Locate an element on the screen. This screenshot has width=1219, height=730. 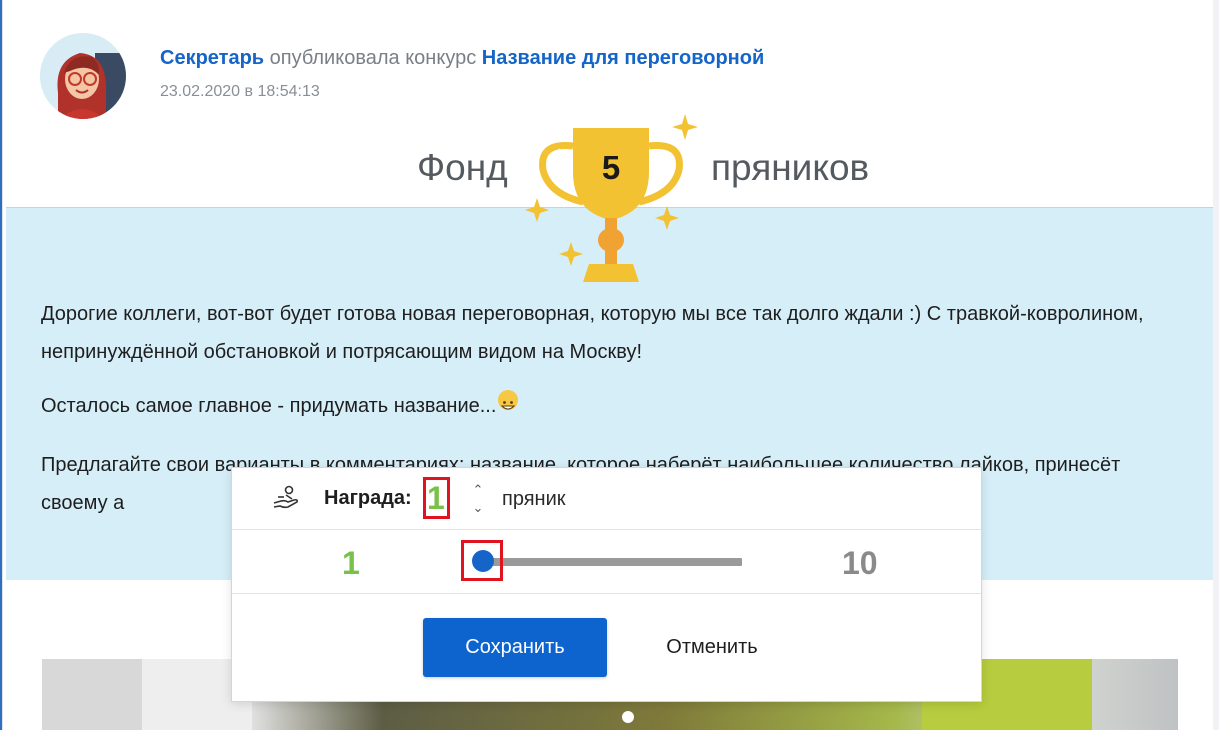
slider-track is located at coordinates (612, 562).